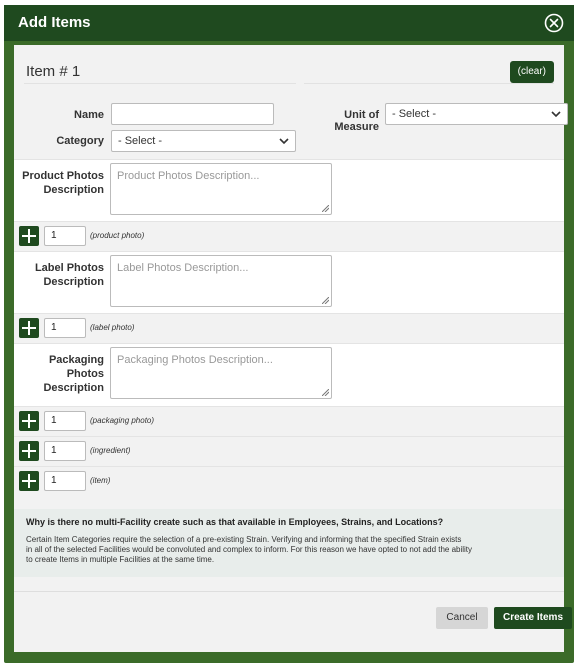  Describe the element at coordinates (289, 236) in the screenshot. I see `product-photo-add-row: 1 (product photo)` at that location.